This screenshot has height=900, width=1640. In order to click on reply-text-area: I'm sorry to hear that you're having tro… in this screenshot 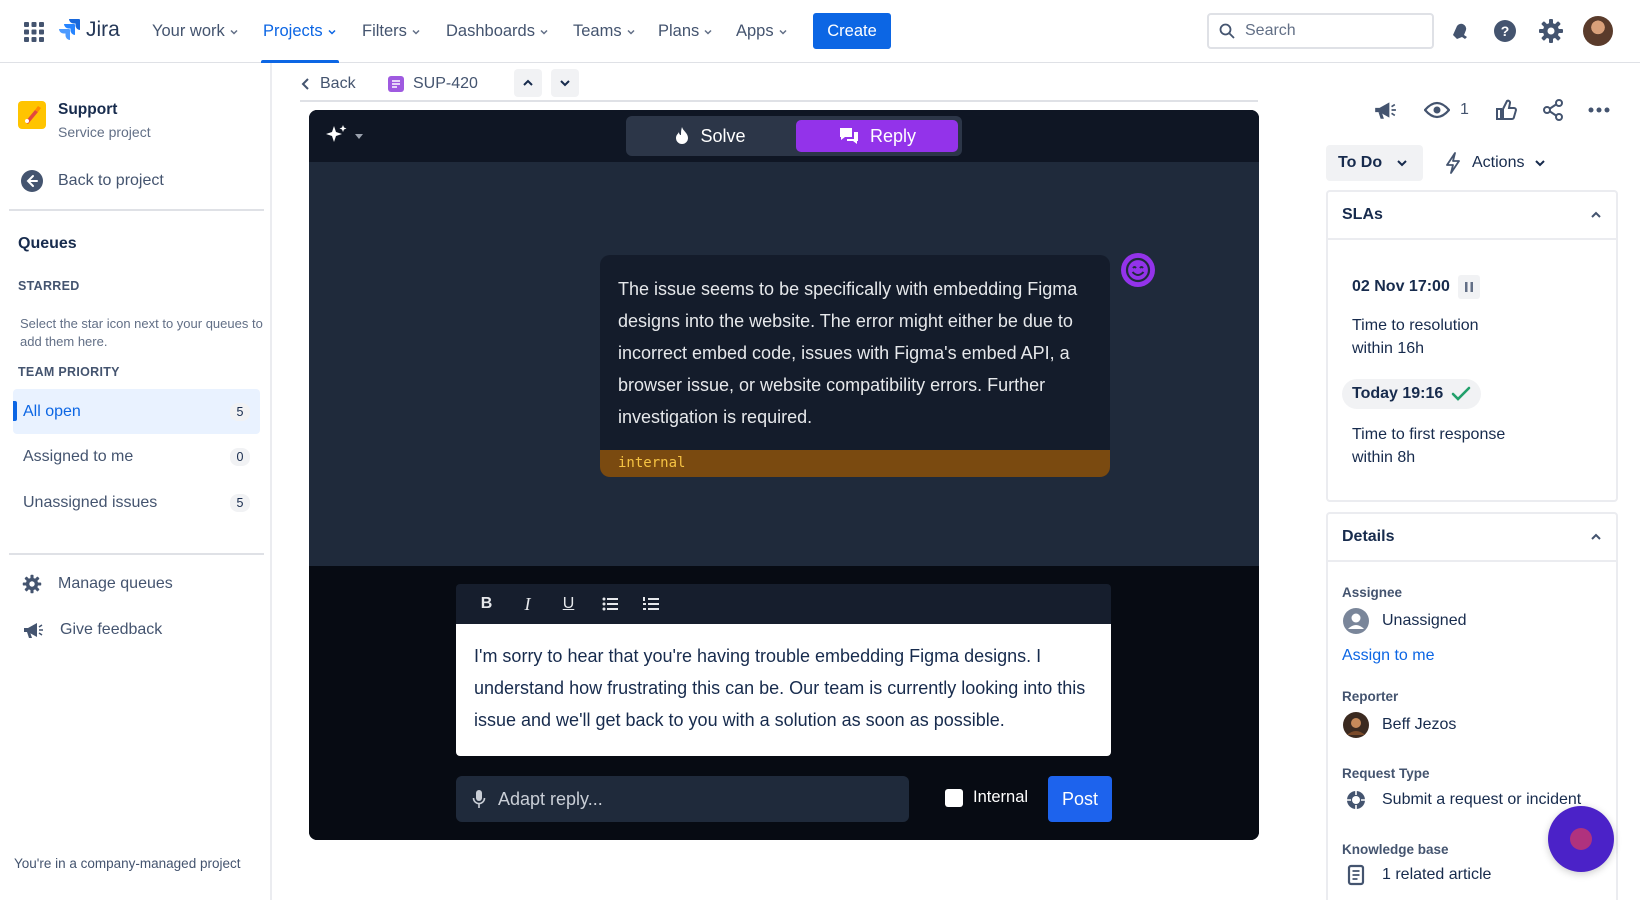, I will do `click(783, 690)`.